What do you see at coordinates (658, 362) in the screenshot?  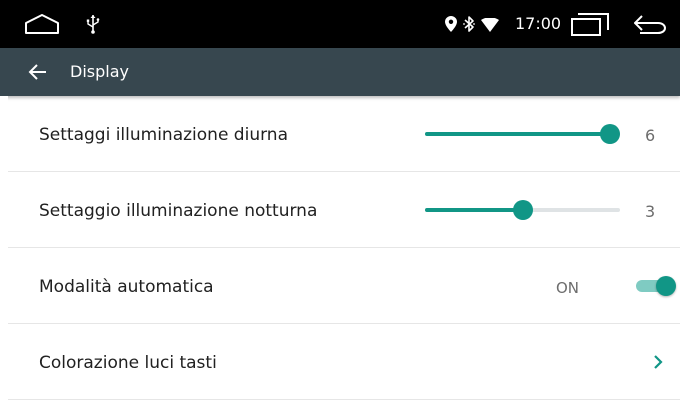 I see `chevron-right-icon` at bounding box center [658, 362].